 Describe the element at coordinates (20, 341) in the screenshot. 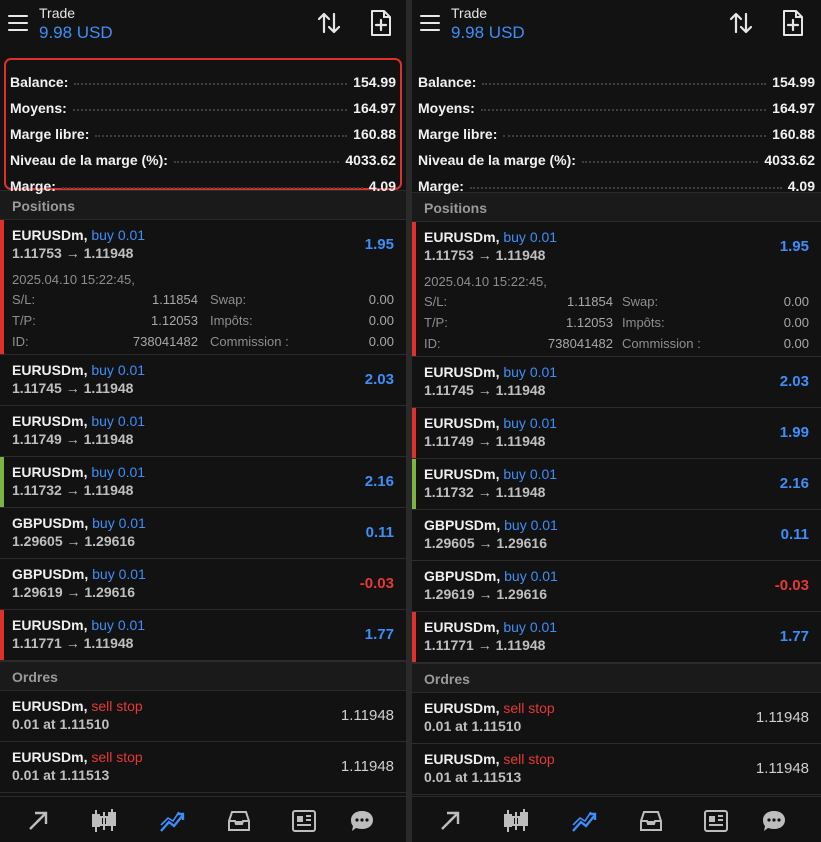

I see `detail-label: ID:` at that location.